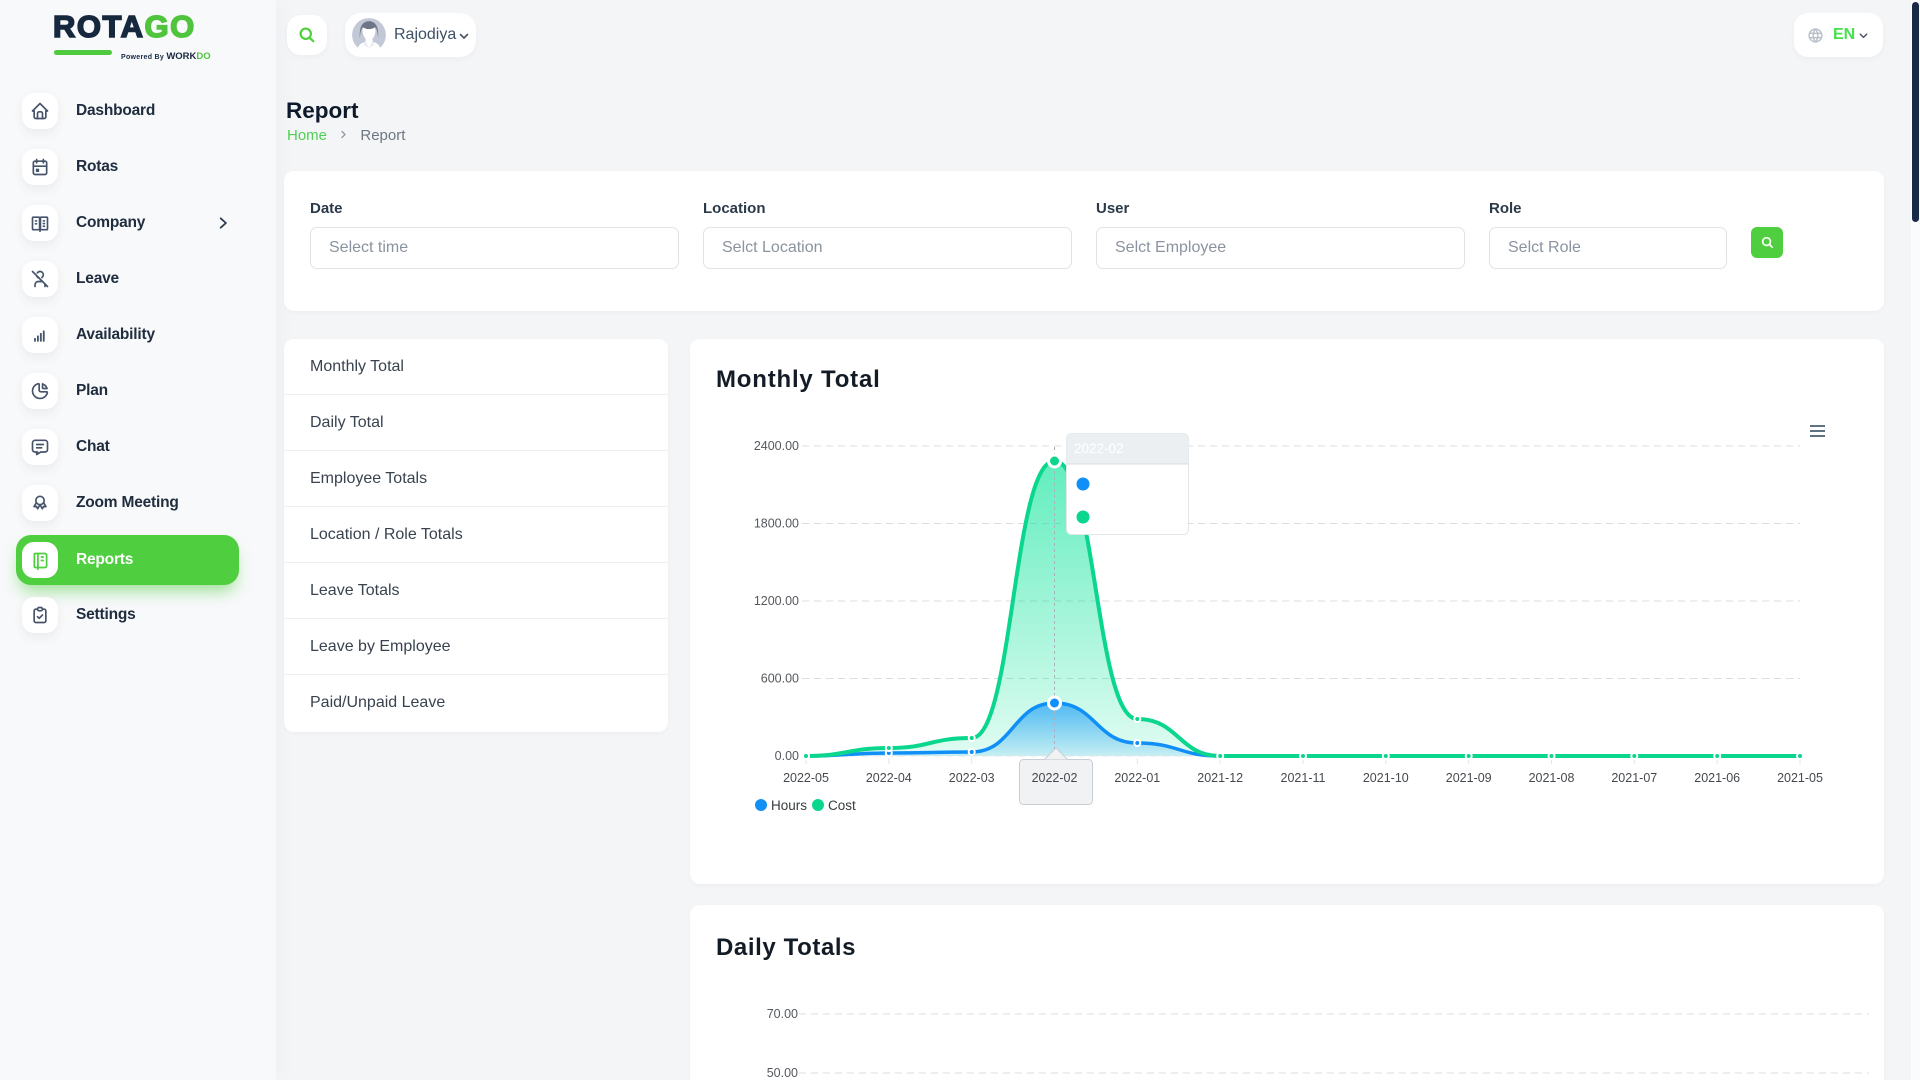 The image size is (1920, 1080). What do you see at coordinates (776, 524) in the screenshot?
I see `svg-text: 1800.00` at bounding box center [776, 524].